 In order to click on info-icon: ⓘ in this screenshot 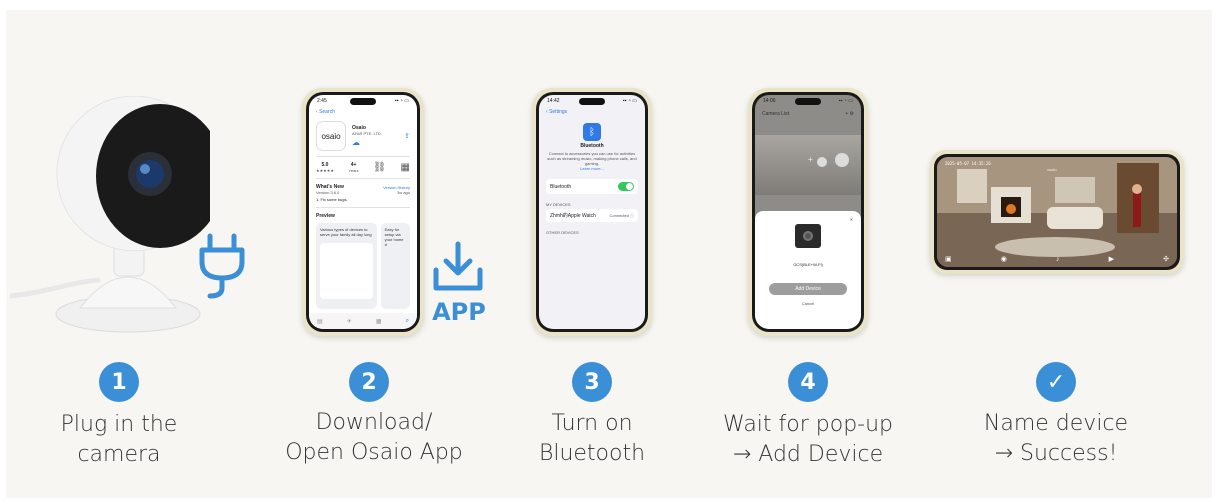, I will do `click(632, 215)`.